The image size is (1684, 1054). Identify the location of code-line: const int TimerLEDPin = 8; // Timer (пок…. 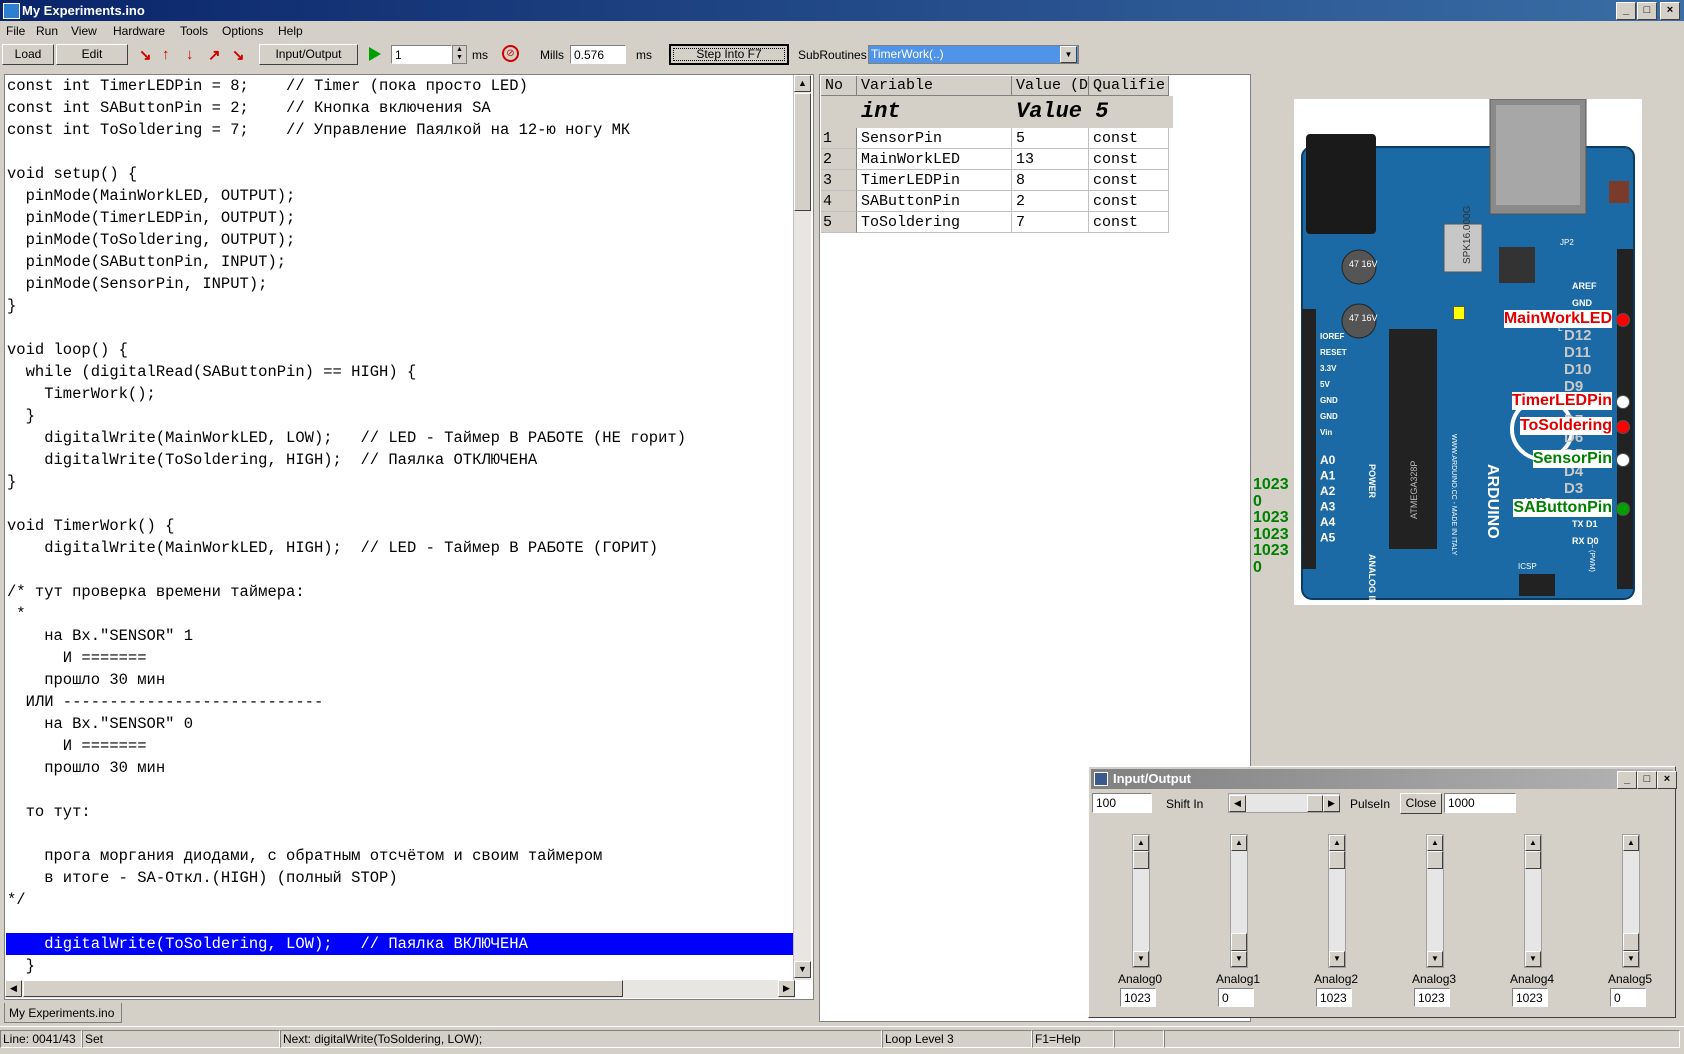
(267, 86).